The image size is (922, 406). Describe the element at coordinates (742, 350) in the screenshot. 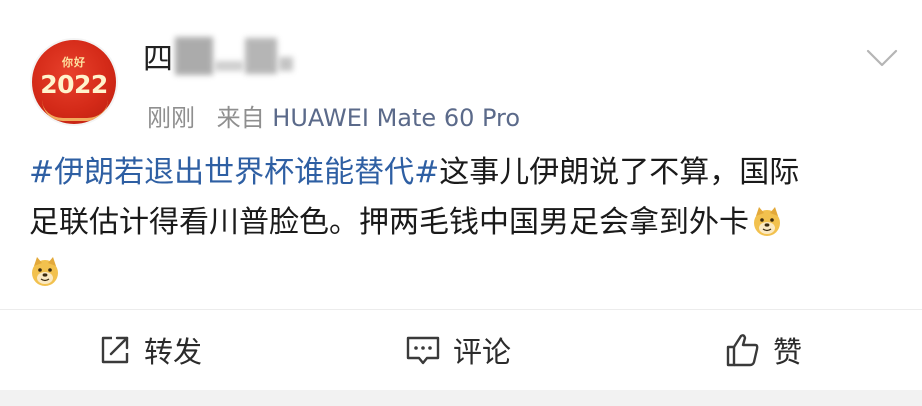

I see `thumbs-up-icon` at that location.